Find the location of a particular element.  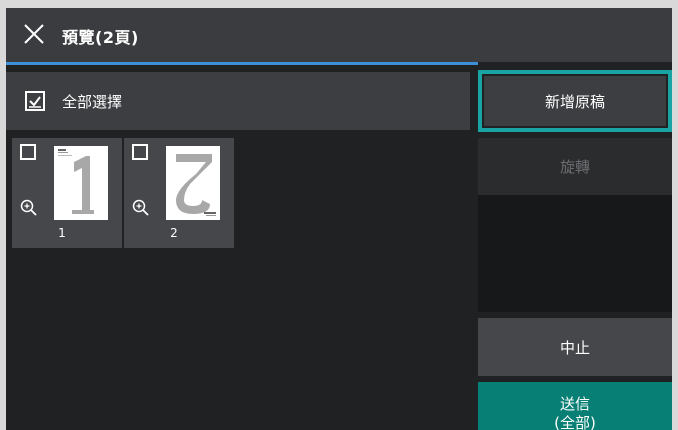

rotate-label: 旋轉 is located at coordinates (574, 167).